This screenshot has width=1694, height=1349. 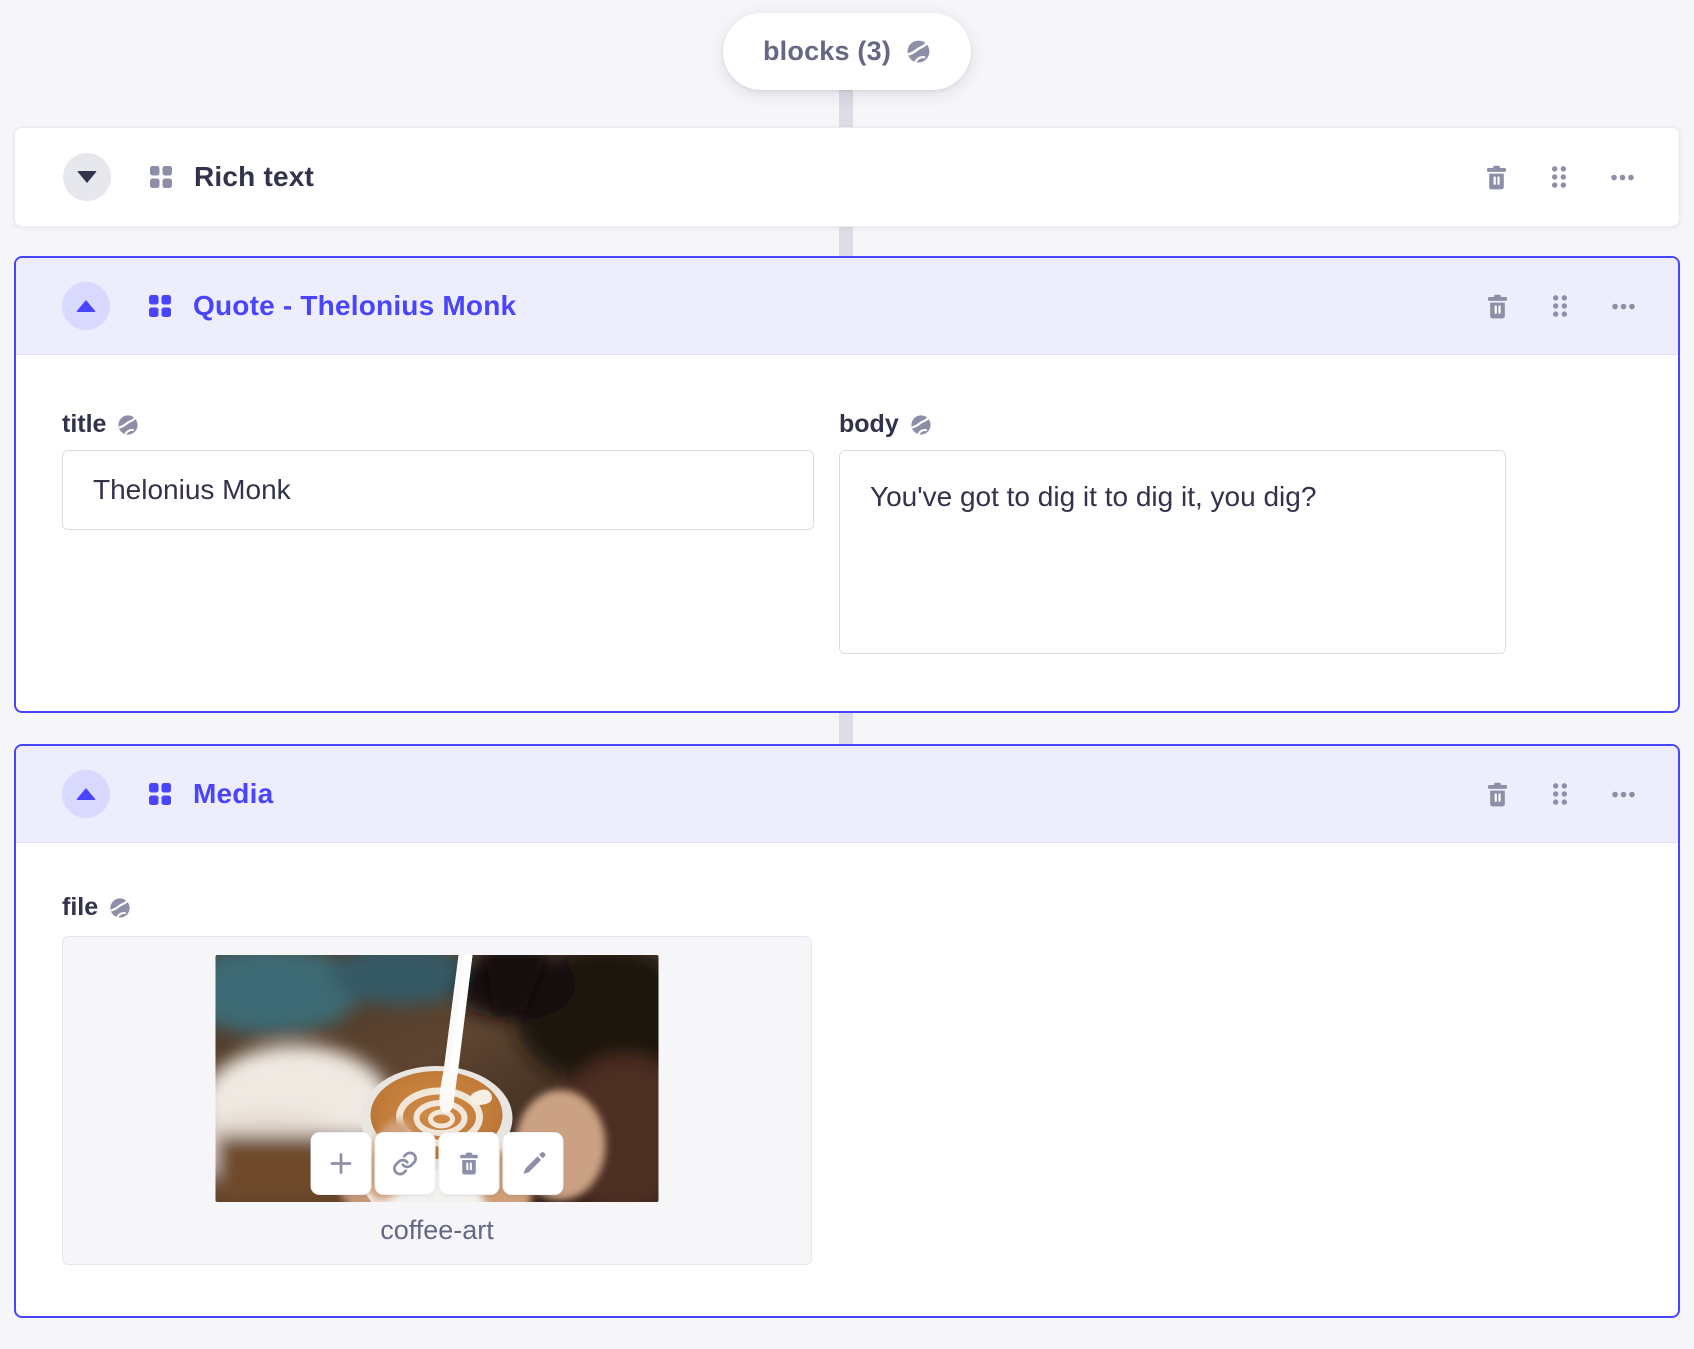 What do you see at coordinates (254, 176) in the screenshot?
I see `block-title: Rich text` at bounding box center [254, 176].